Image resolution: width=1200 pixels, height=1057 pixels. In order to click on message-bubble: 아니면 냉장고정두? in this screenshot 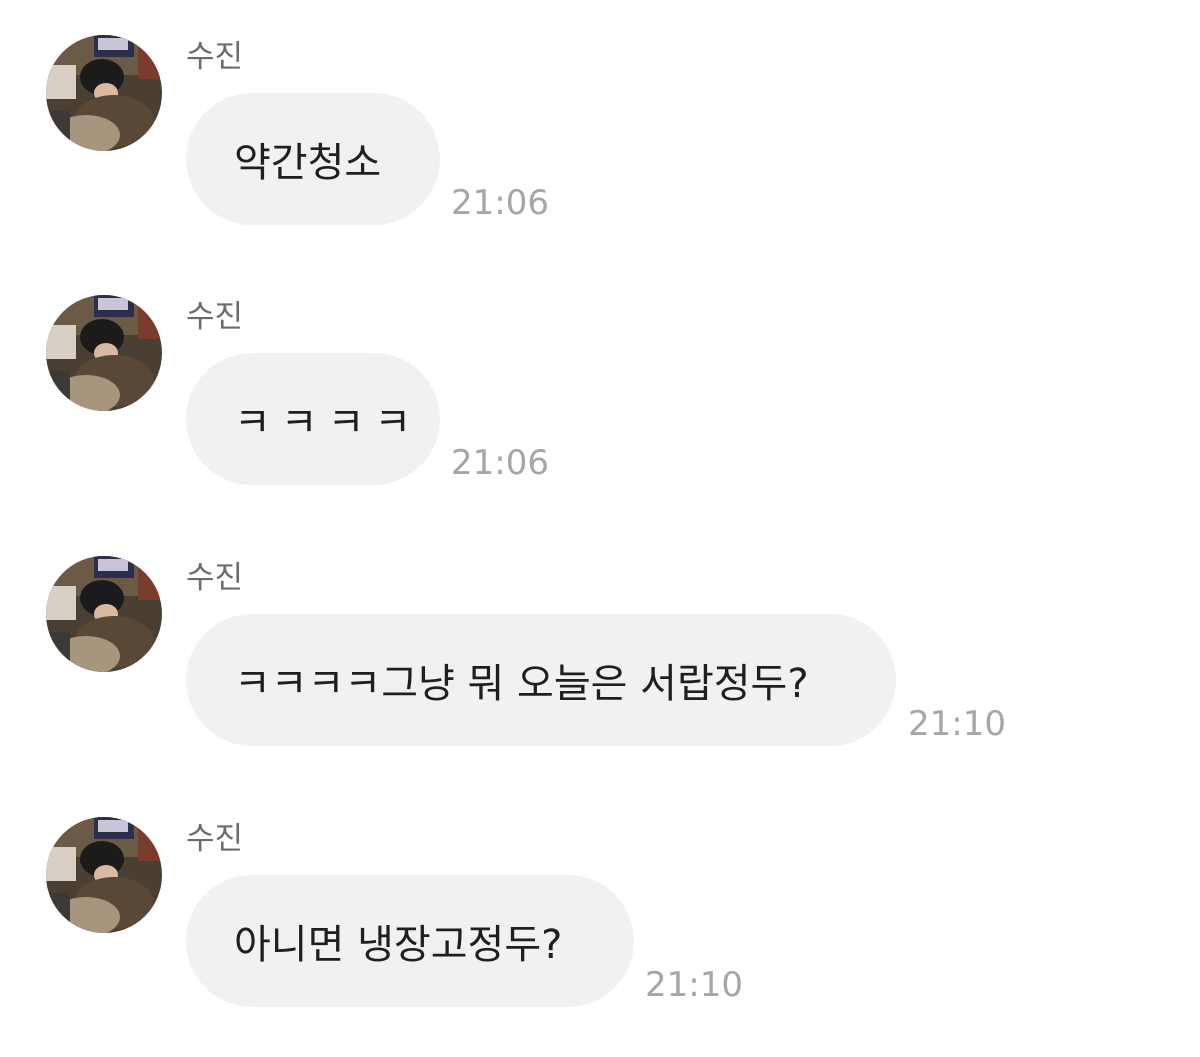, I will do `click(410, 941)`.